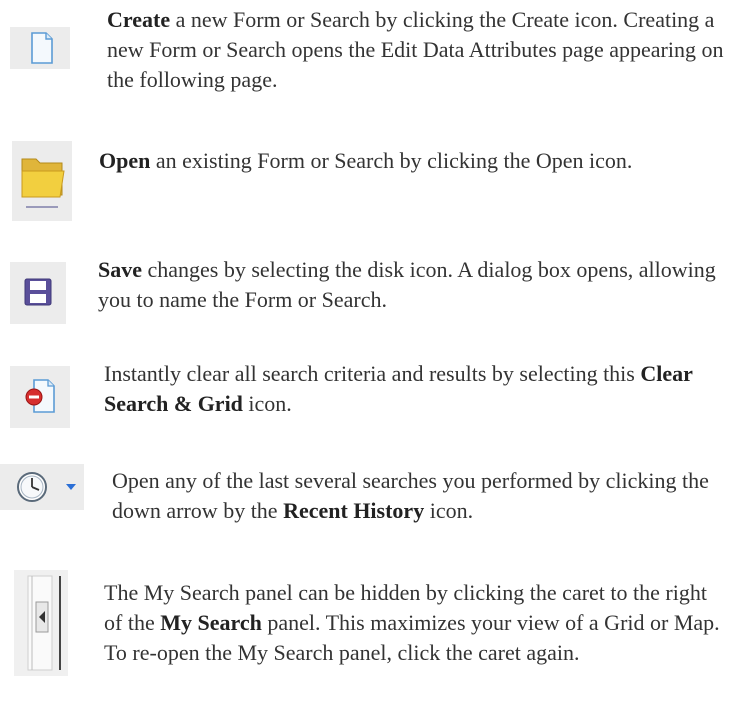  Describe the element at coordinates (120, 269) in the screenshot. I see `save-term: Save` at that location.